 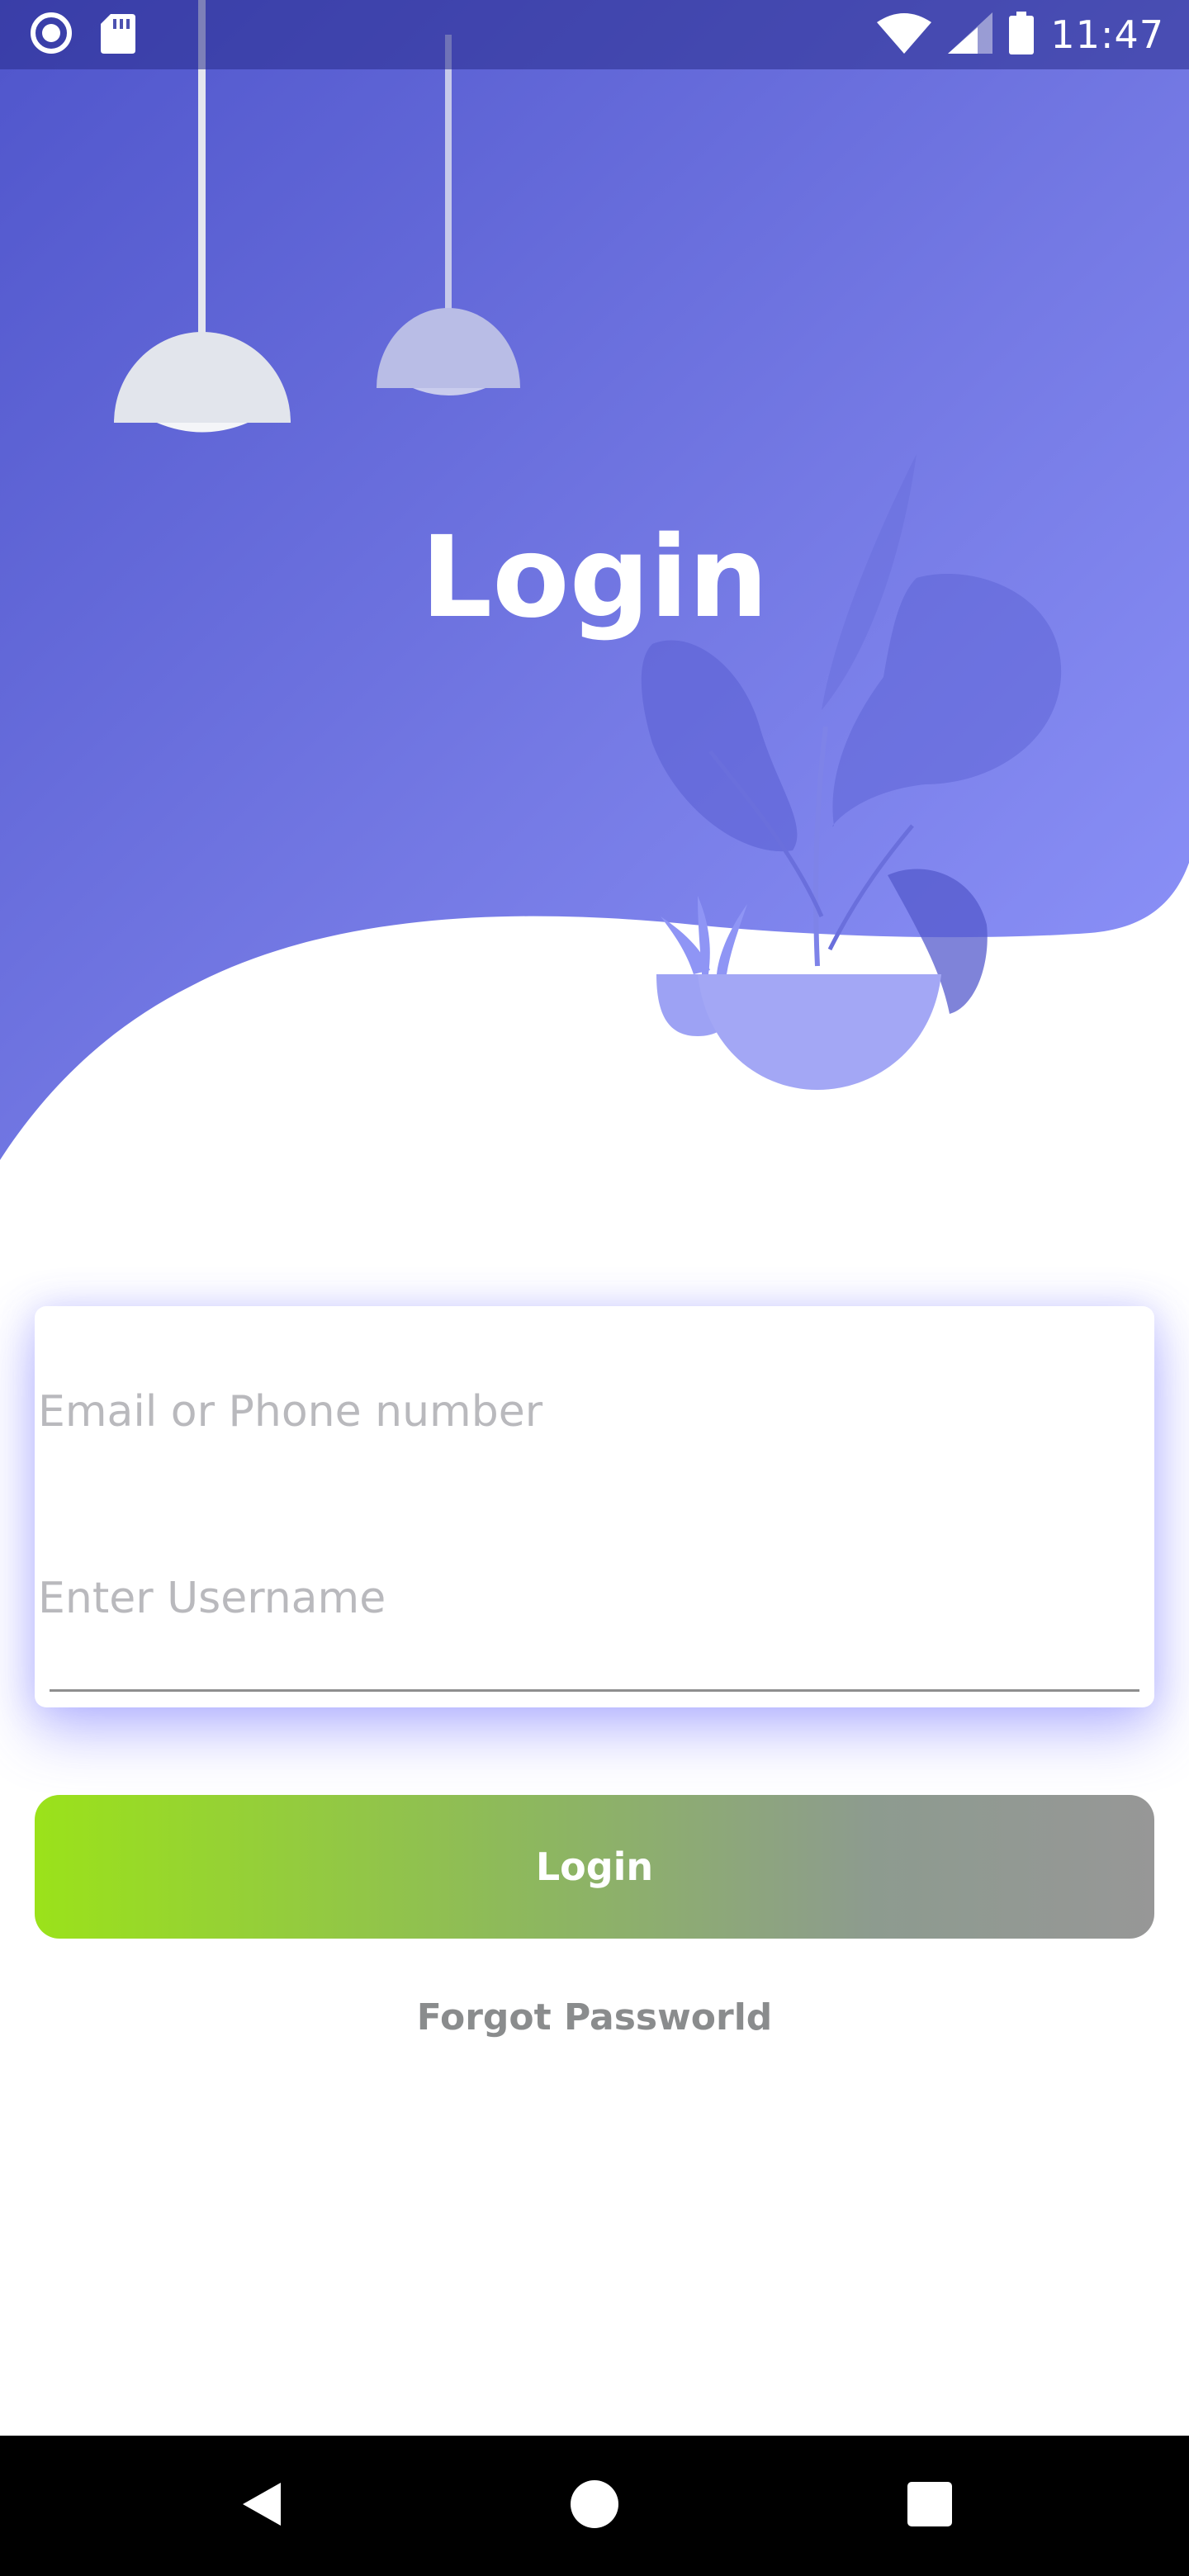 I want to click on status-bar-right: 11:47, so click(x=1020, y=35).